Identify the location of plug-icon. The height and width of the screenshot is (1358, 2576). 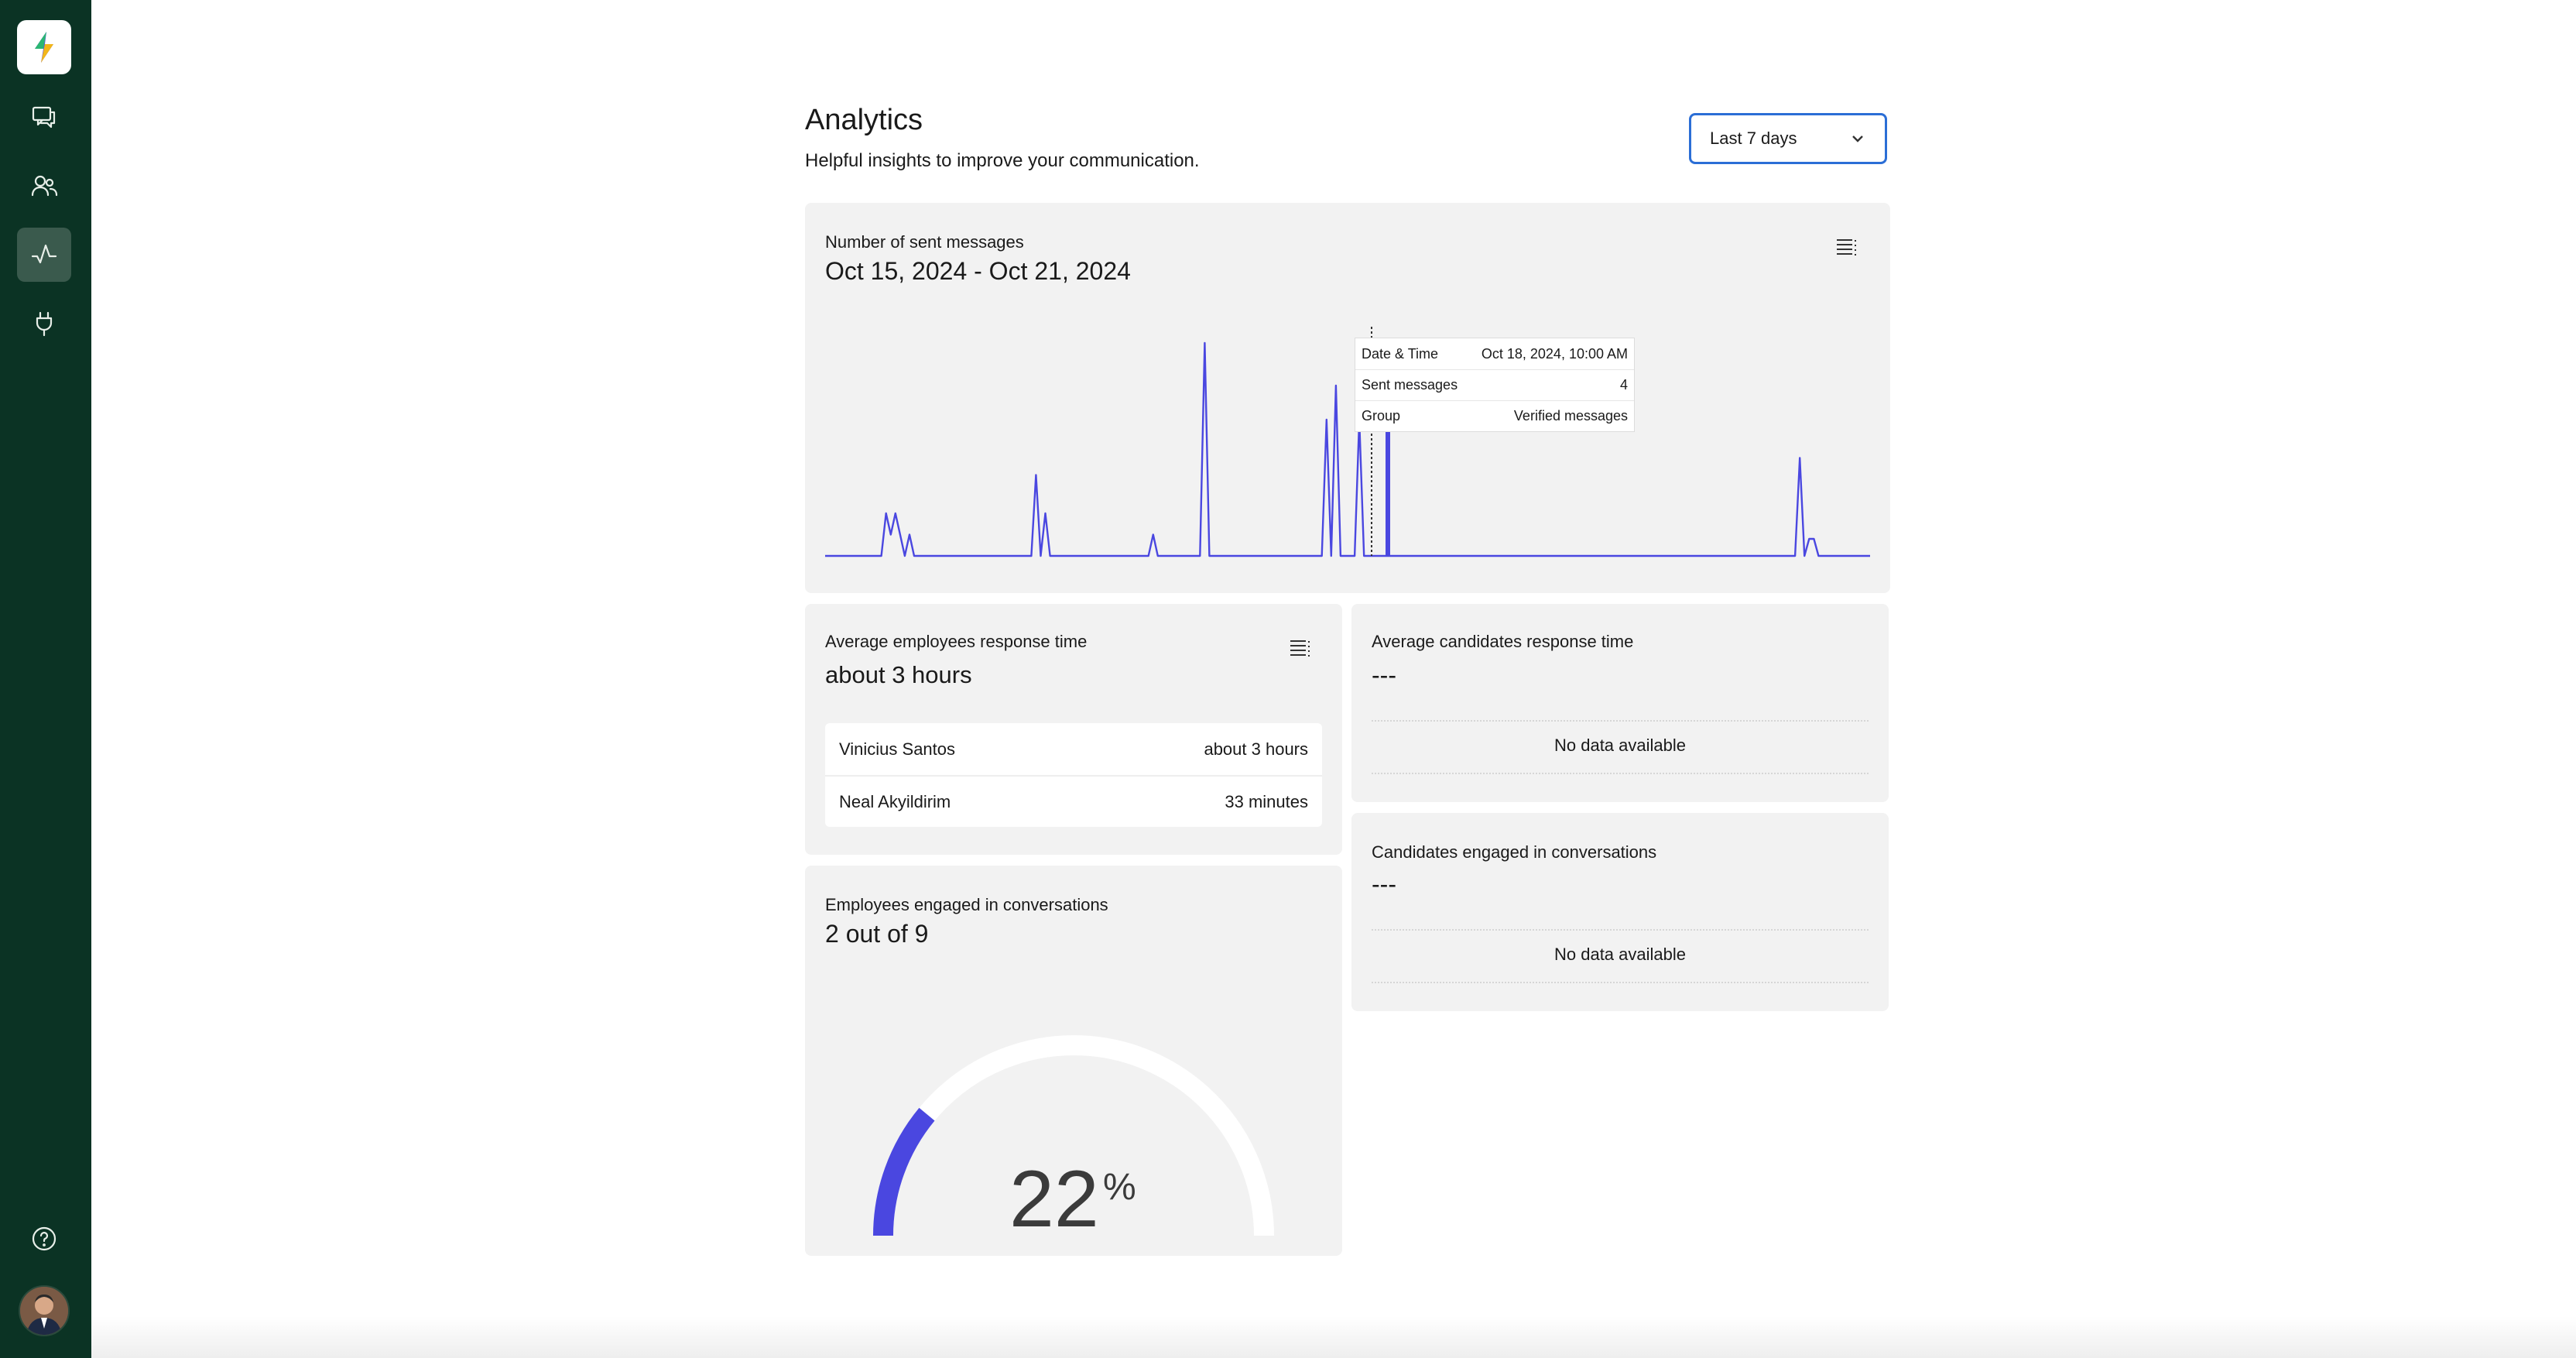
(44, 324).